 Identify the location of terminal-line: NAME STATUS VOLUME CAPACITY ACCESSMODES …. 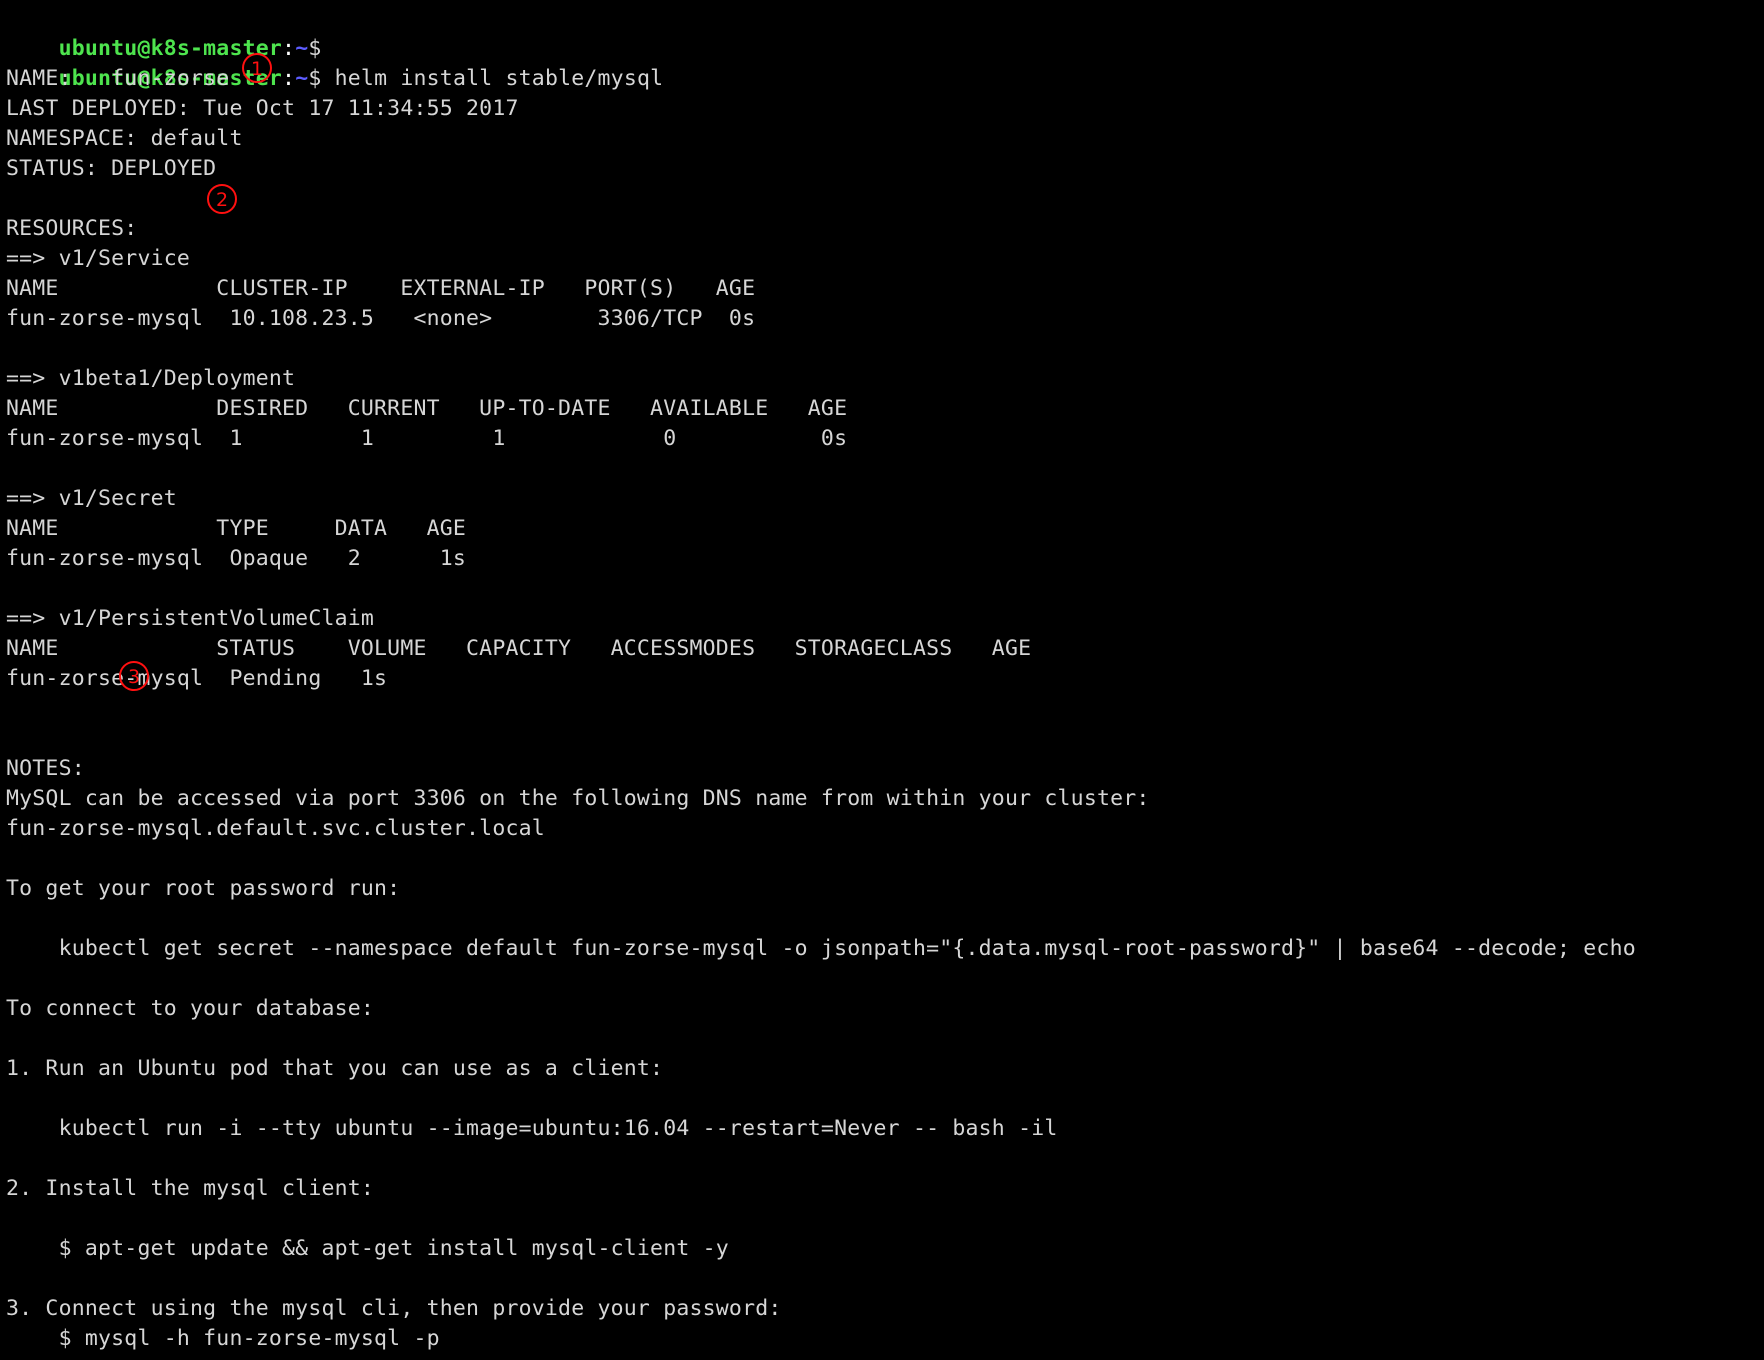
(519, 648).